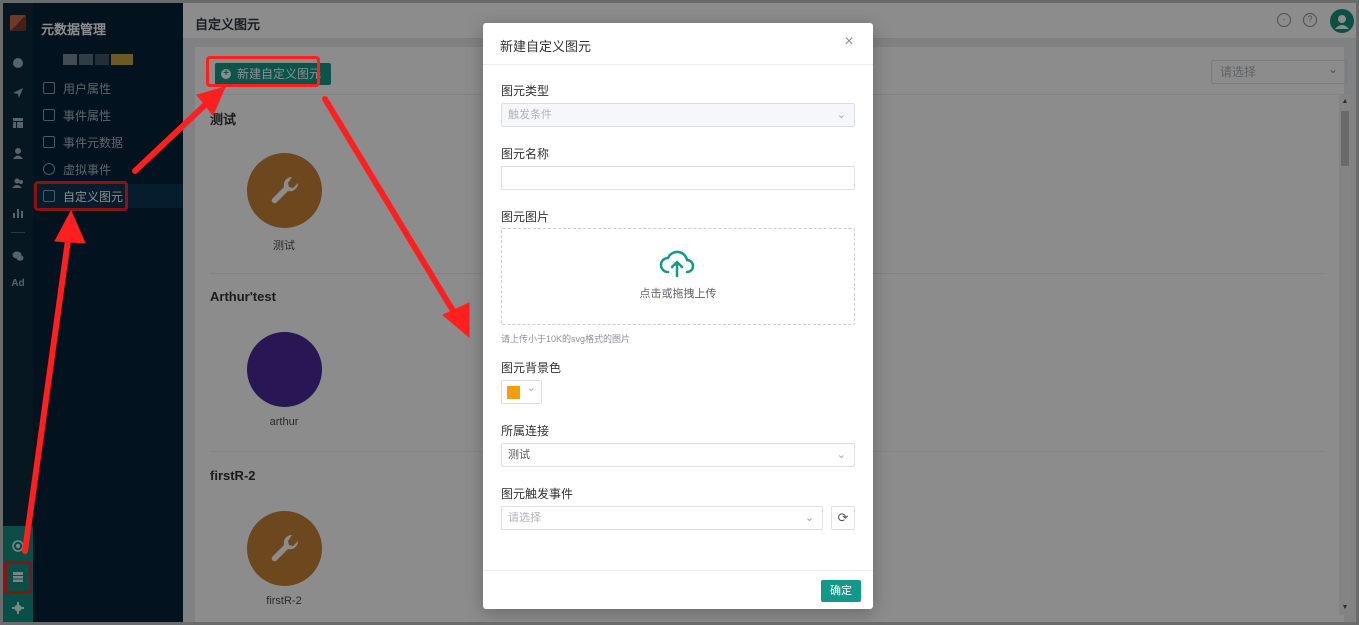 This screenshot has width=1359, height=625. I want to click on bg-color-label: 图元背景色, so click(531, 368).